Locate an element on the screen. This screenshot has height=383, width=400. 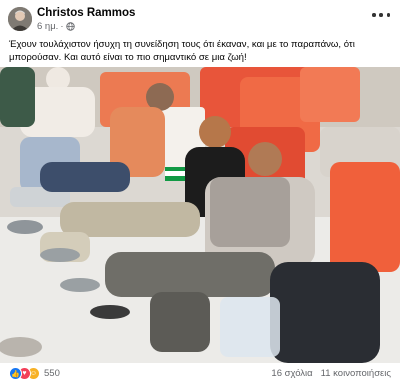
more-options-icon is located at coordinates (381, 15).